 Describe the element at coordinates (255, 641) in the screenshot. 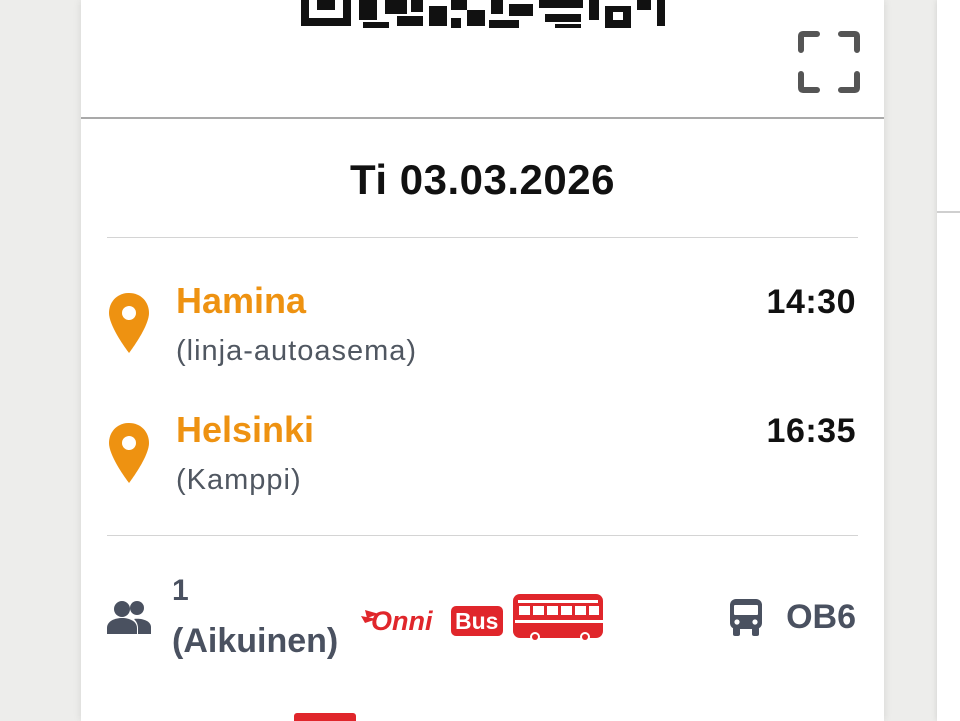

I see `passenger-type: (Aikuinen)` at that location.